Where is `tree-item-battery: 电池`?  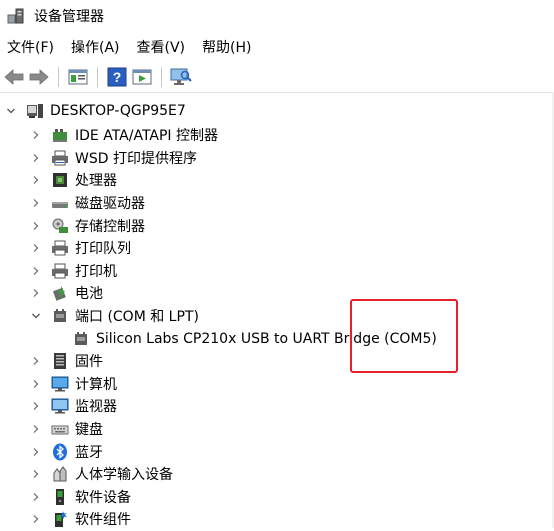 tree-item-battery: 电池 is located at coordinates (277, 293).